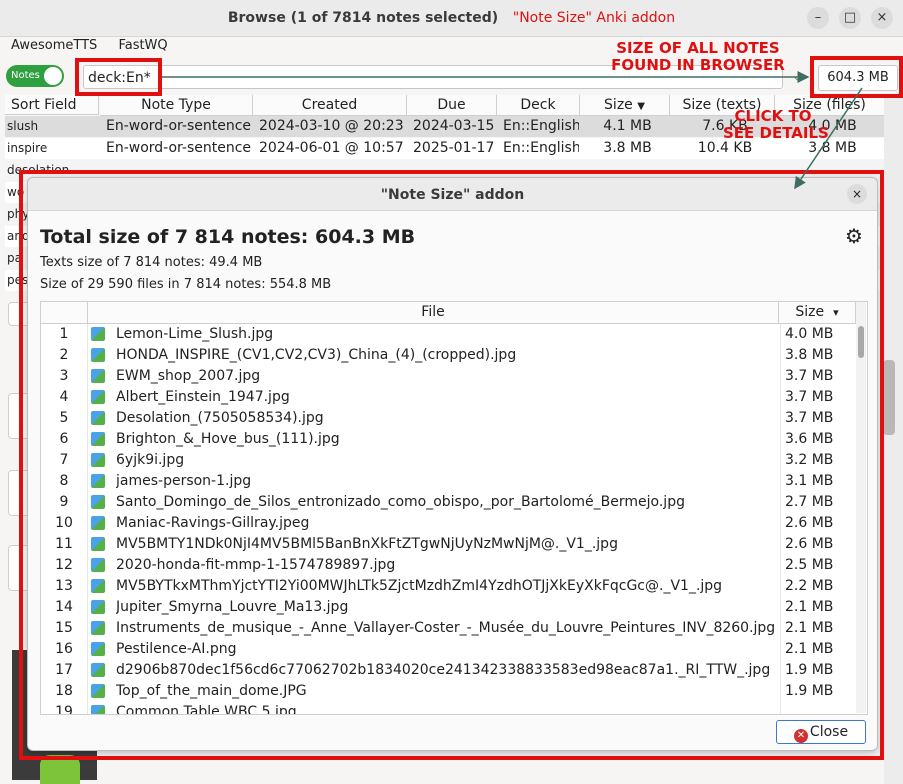 Image resolution: width=903 pixels, height=784 pixels. What do you see at coordinates (828, 138) in the screenshot?
I see `arrow-total-to-dialog` at bounding box center [828, 138].